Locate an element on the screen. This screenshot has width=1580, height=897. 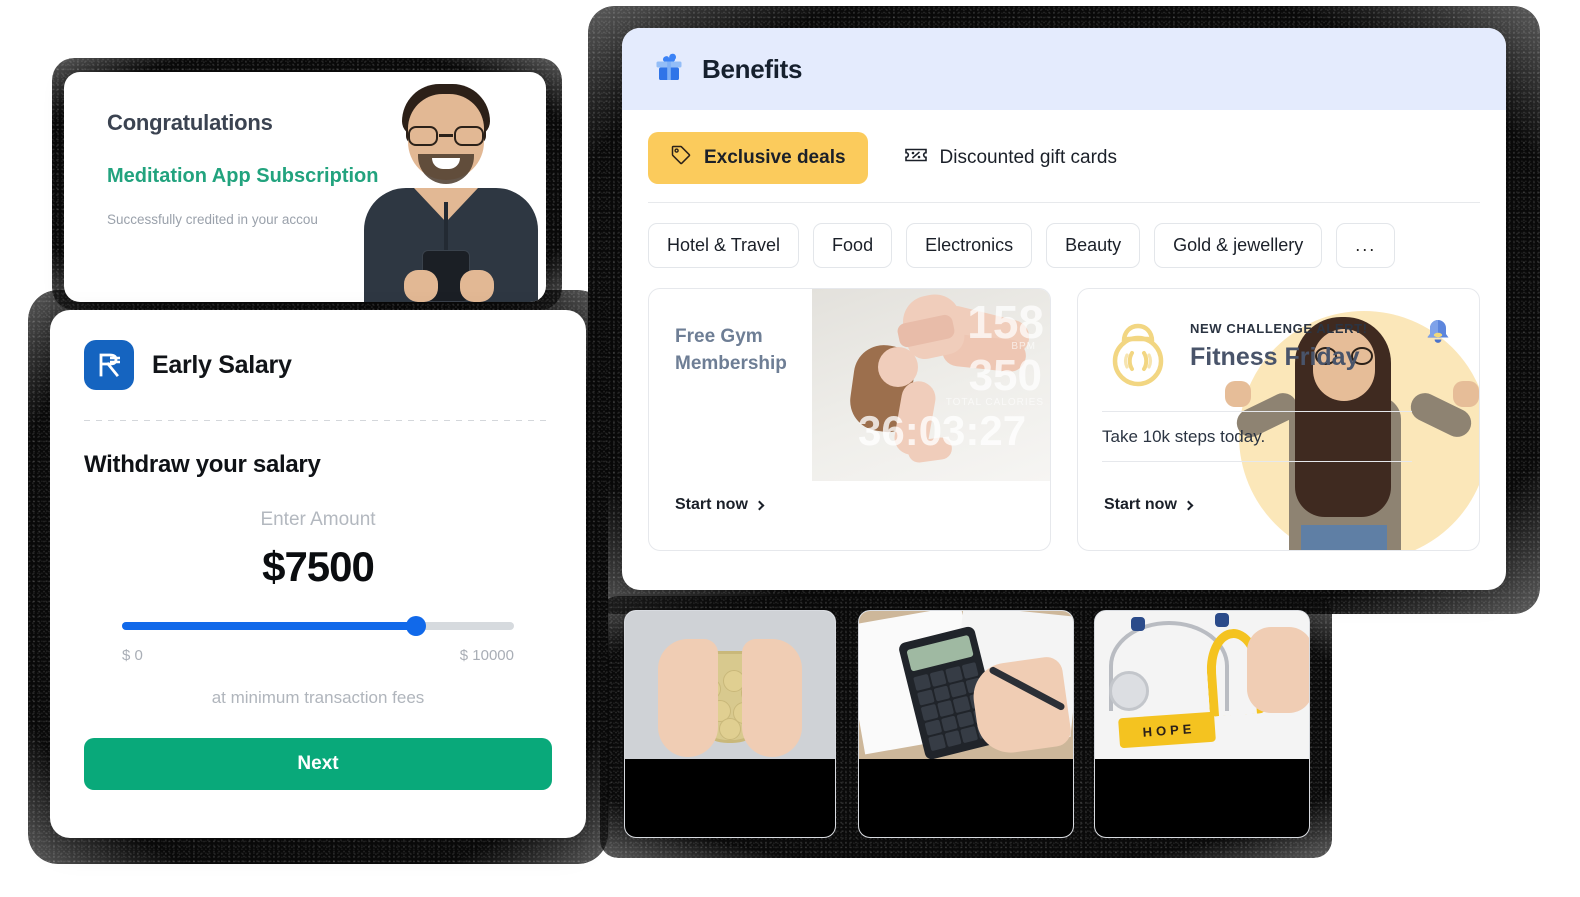
gym-card-title: Free Gym Membership is located at coordinates (731, 350).